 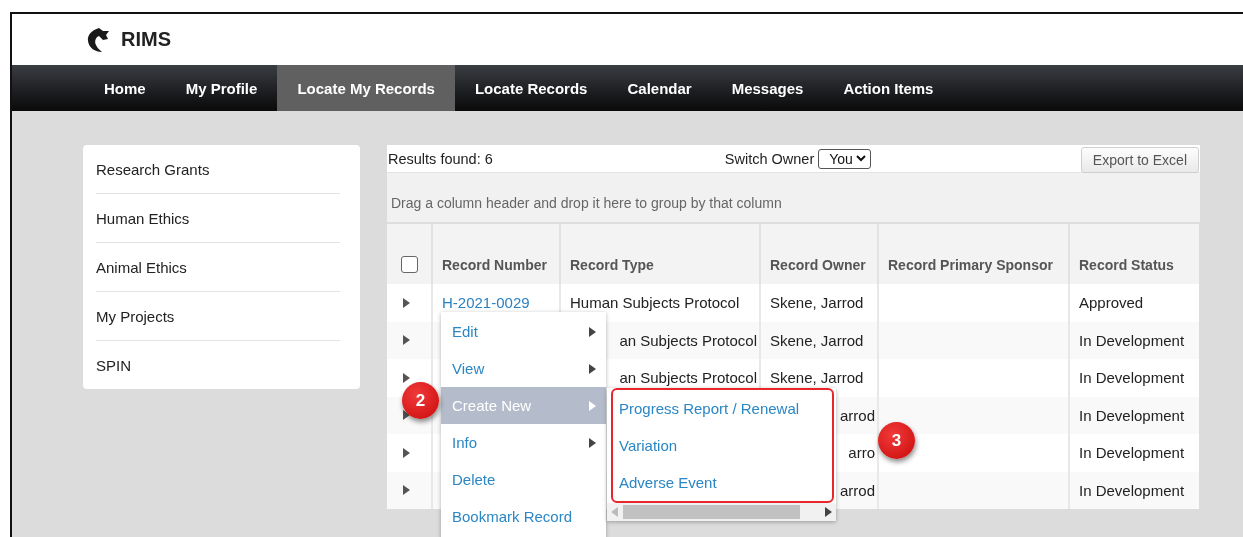 What do you see at coordinates (659, 88) in the screenshot?
I see `nav-tab: Calendar` at bounding box center [659, 88].